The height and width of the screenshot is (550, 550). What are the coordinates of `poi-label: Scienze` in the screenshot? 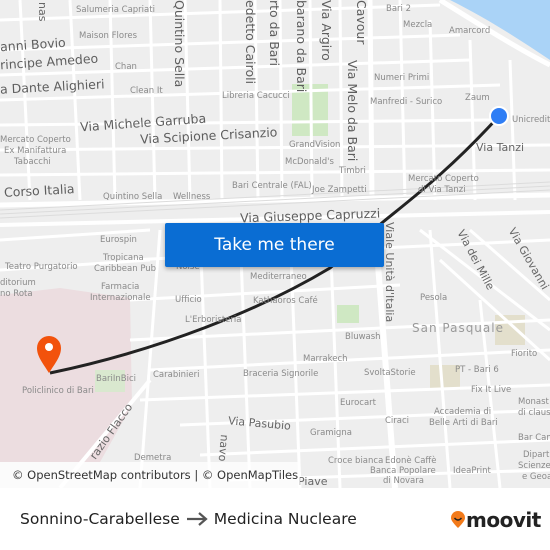 It's located at (534, 466).